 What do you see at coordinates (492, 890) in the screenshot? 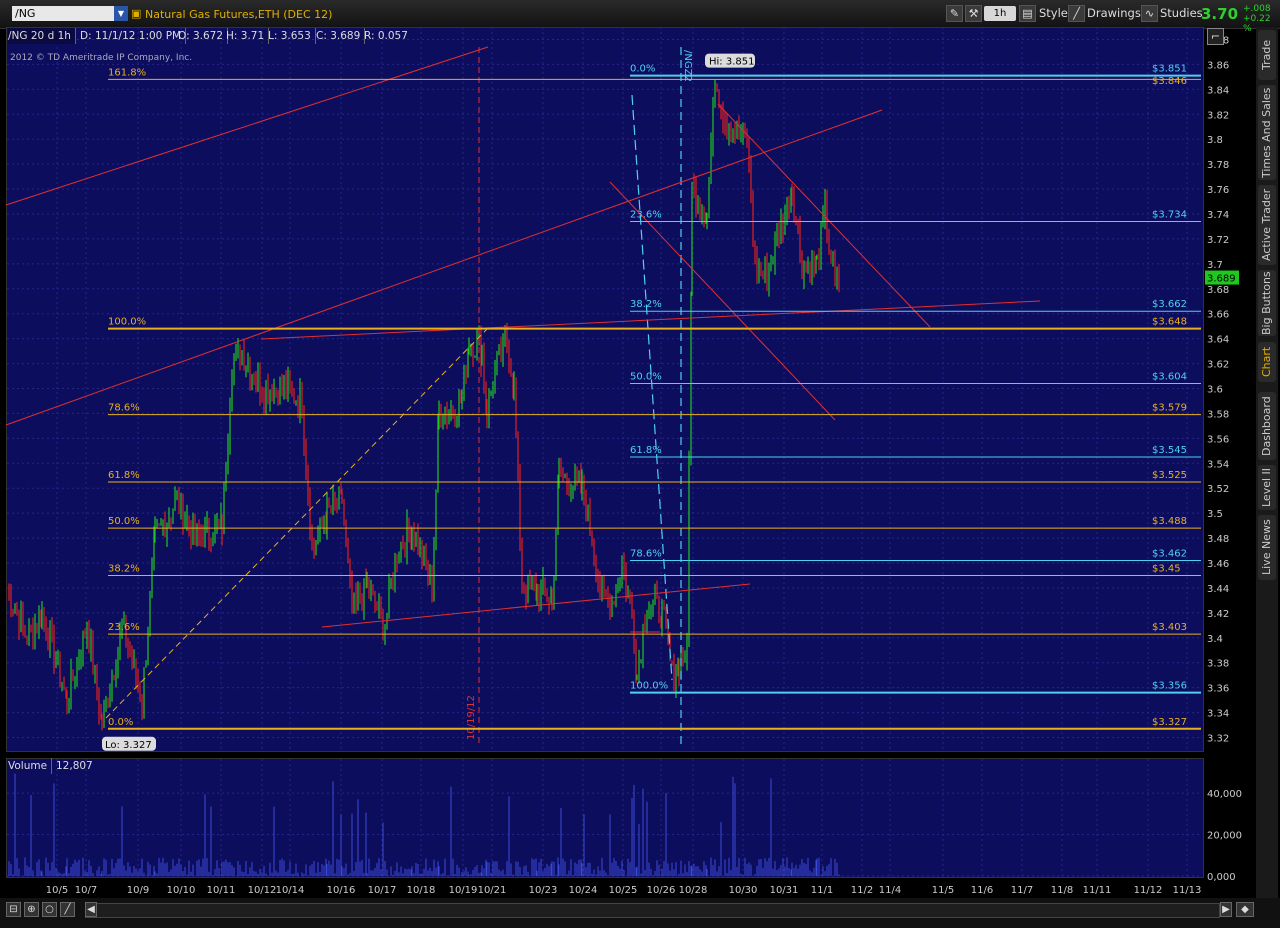
I see `x-tick-label: 10/21` at bounding box center [492, 890].